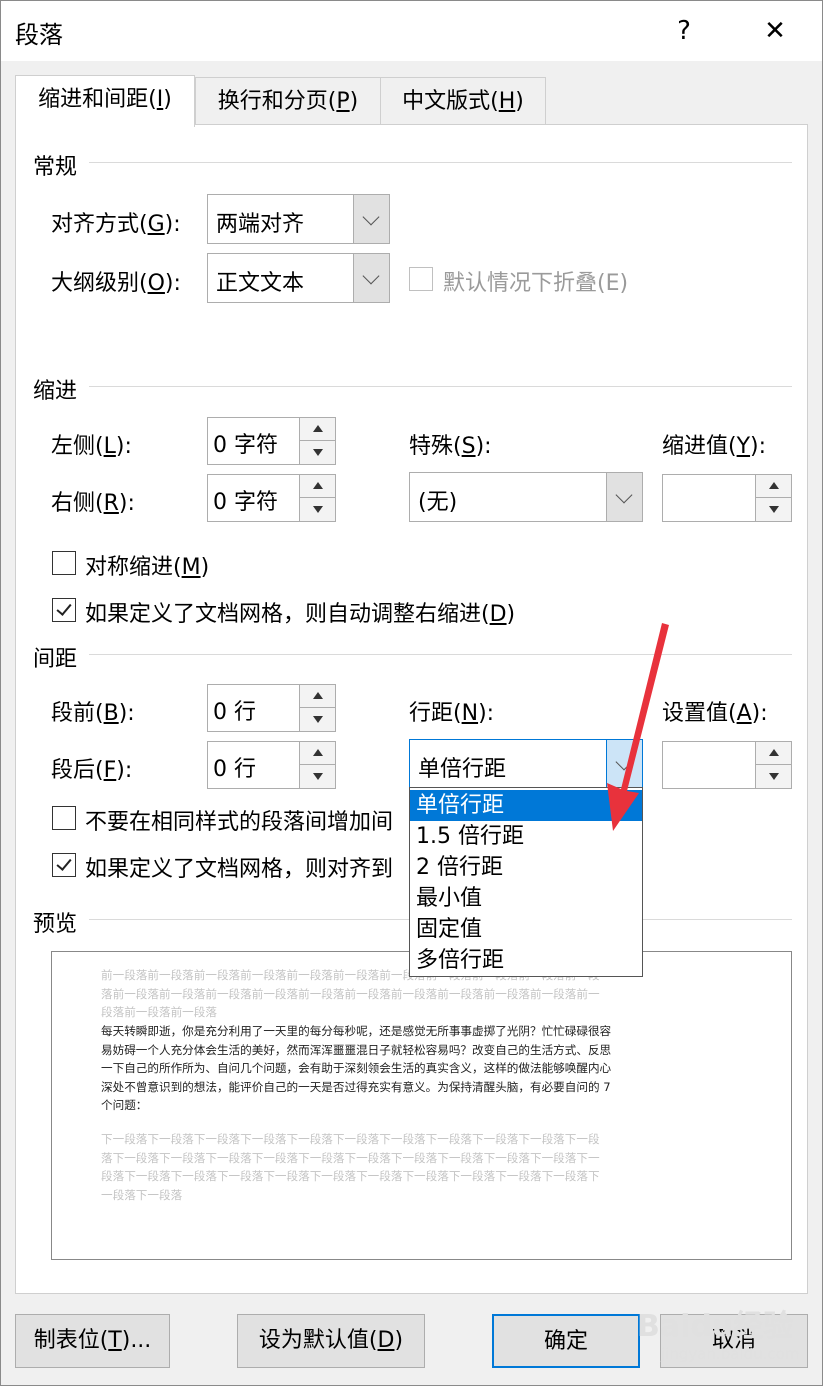  Describe the element at coordinates (64, 563) in the screenshot. I see `mirror-indents-checkbox` at that location.